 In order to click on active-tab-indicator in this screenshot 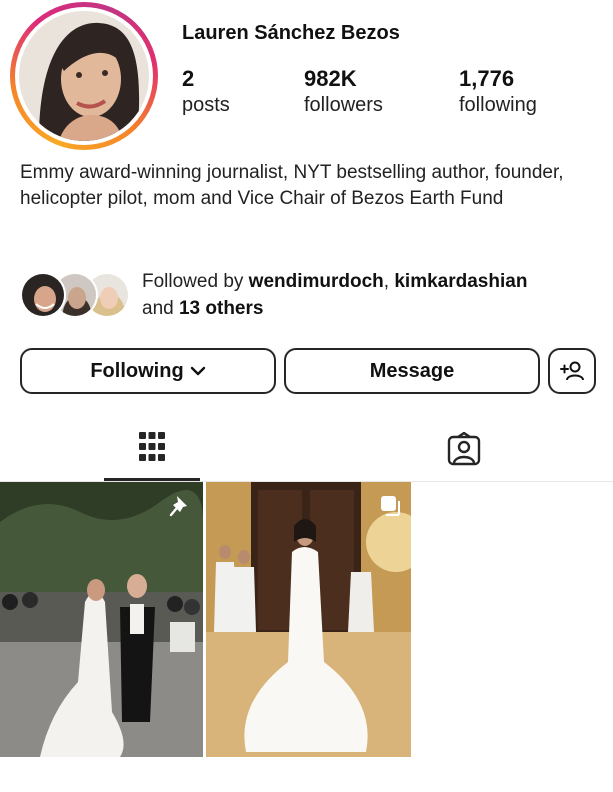, I will do `click(152, 479)`.